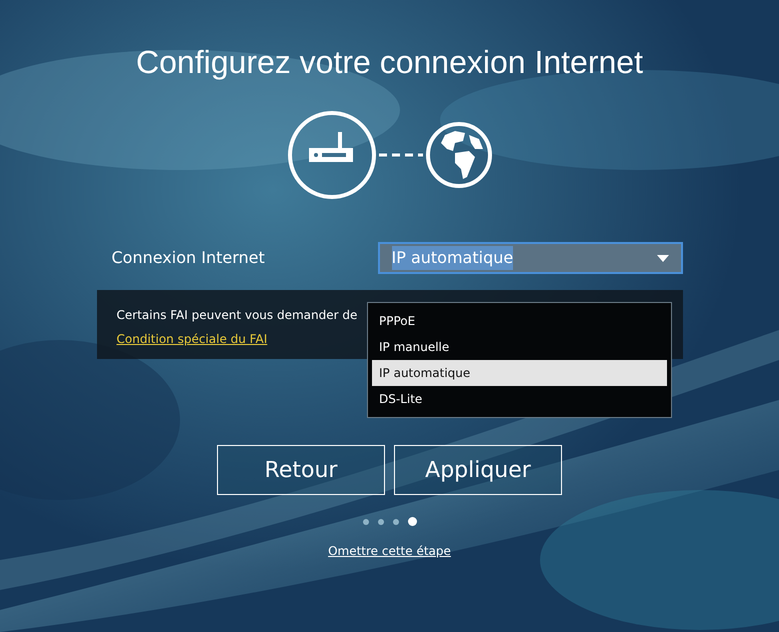 This screenshot has width=779, height=632. What do you see at coordinates (192, 339) in the screenshot?
I see `isp-condition-link: Condition spéciale du FAI` at bounding box center [192, 339].